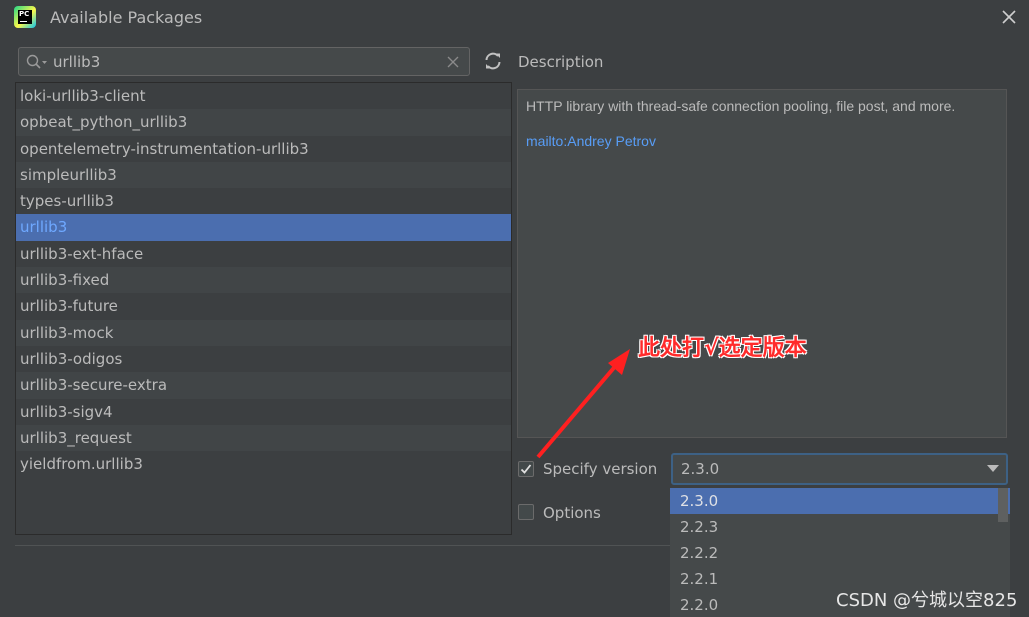 This screenshot has width=1029, height=617. What do you see at coordinates (583, 404) in the screenshot?
I see `annotation-arrow-icon` at bounding box center [583, 404].